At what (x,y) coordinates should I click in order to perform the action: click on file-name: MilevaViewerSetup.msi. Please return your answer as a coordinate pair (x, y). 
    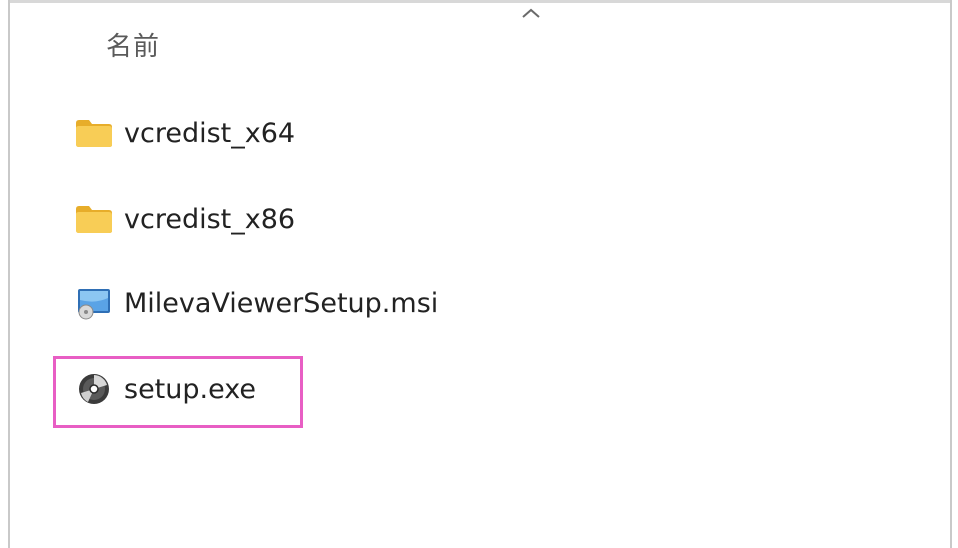
    Looking at the image, I should click on (281, 303).